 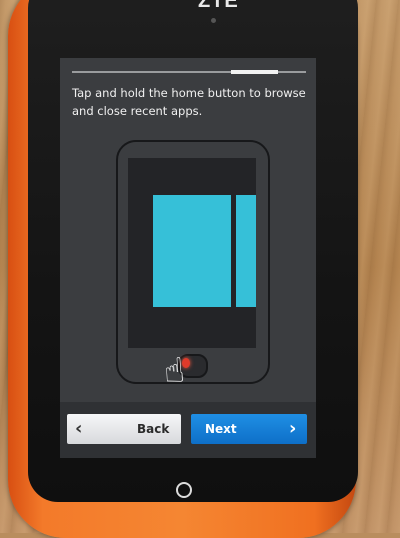 I want to click on back-button-label: Back, so click(x=153, y=429).